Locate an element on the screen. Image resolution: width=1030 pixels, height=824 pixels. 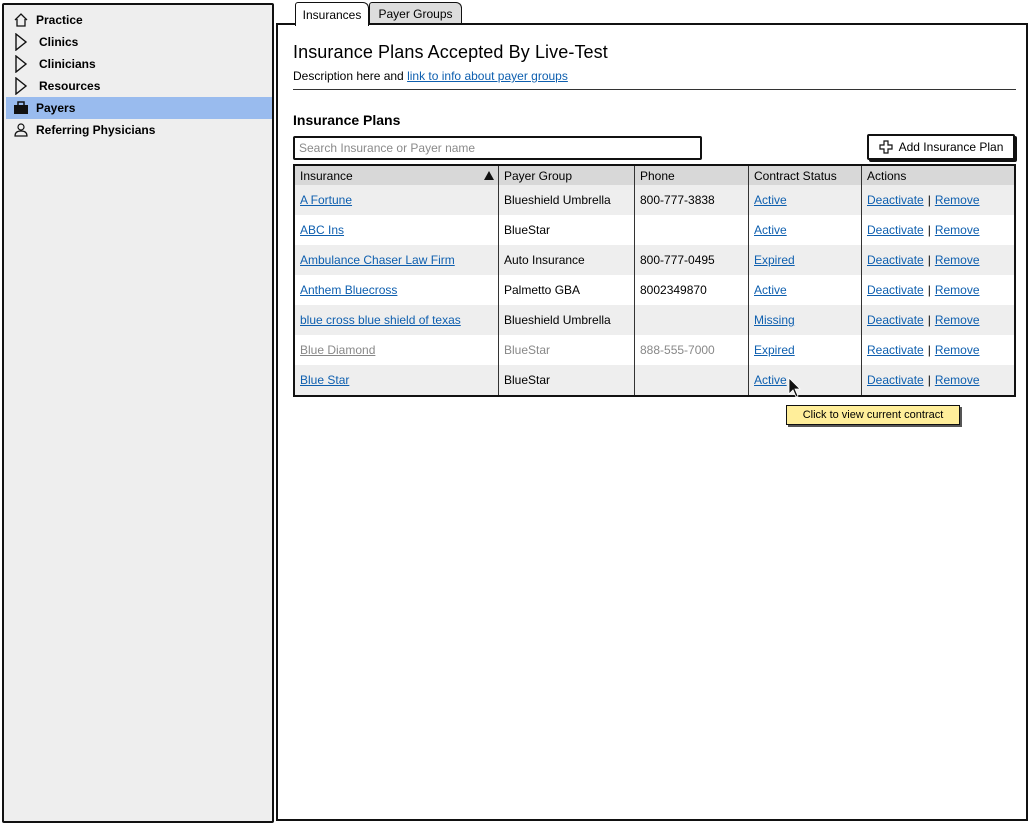
add-button-label: Add Insurance Plan is located at coordinates (951, 147).